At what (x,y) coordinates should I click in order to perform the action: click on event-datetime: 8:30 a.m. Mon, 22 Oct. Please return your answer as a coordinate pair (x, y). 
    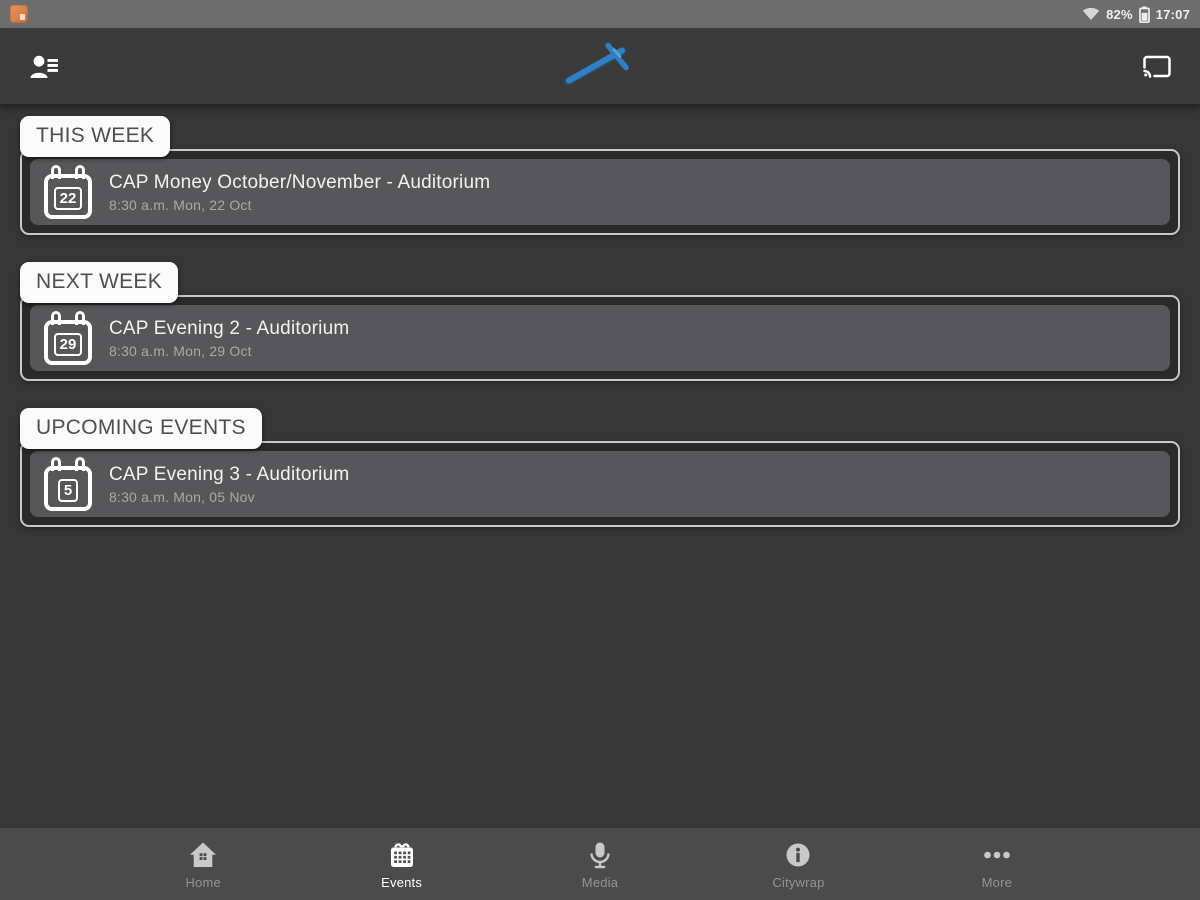
    Looking at the image, I should click on (180, 204).